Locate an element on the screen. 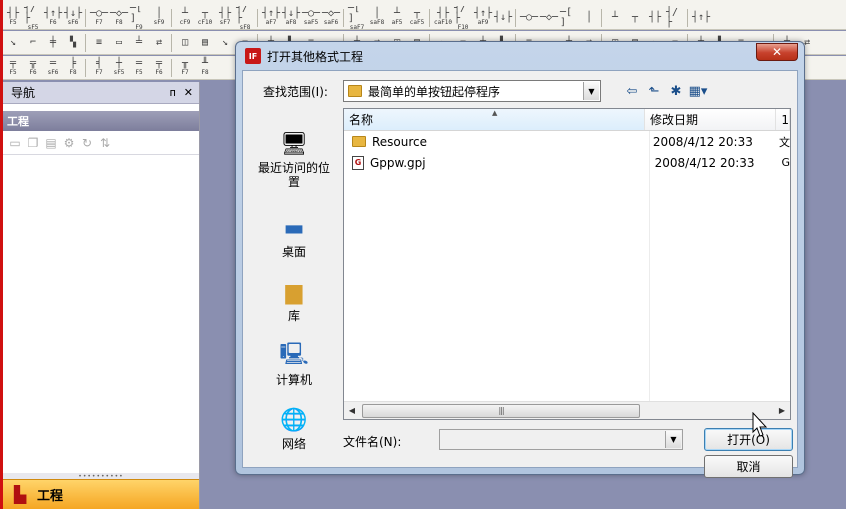 Image resolution: width=846 pixels, height=509 pixels. toolbar-button: ▚ is located at coordinates (73, 43).